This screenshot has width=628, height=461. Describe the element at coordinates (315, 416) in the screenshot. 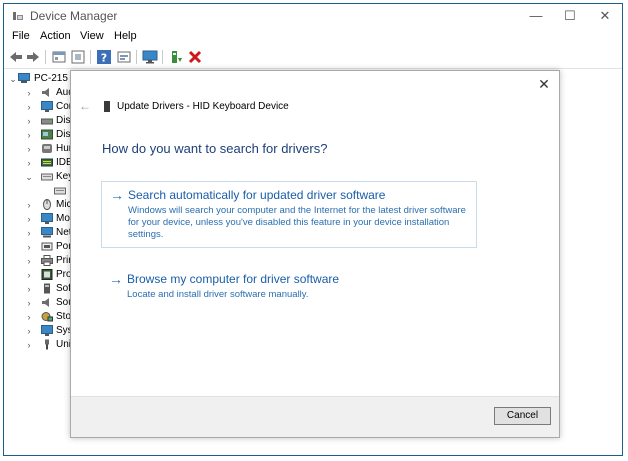

I see `dialog-footer: Cancel` at that location.